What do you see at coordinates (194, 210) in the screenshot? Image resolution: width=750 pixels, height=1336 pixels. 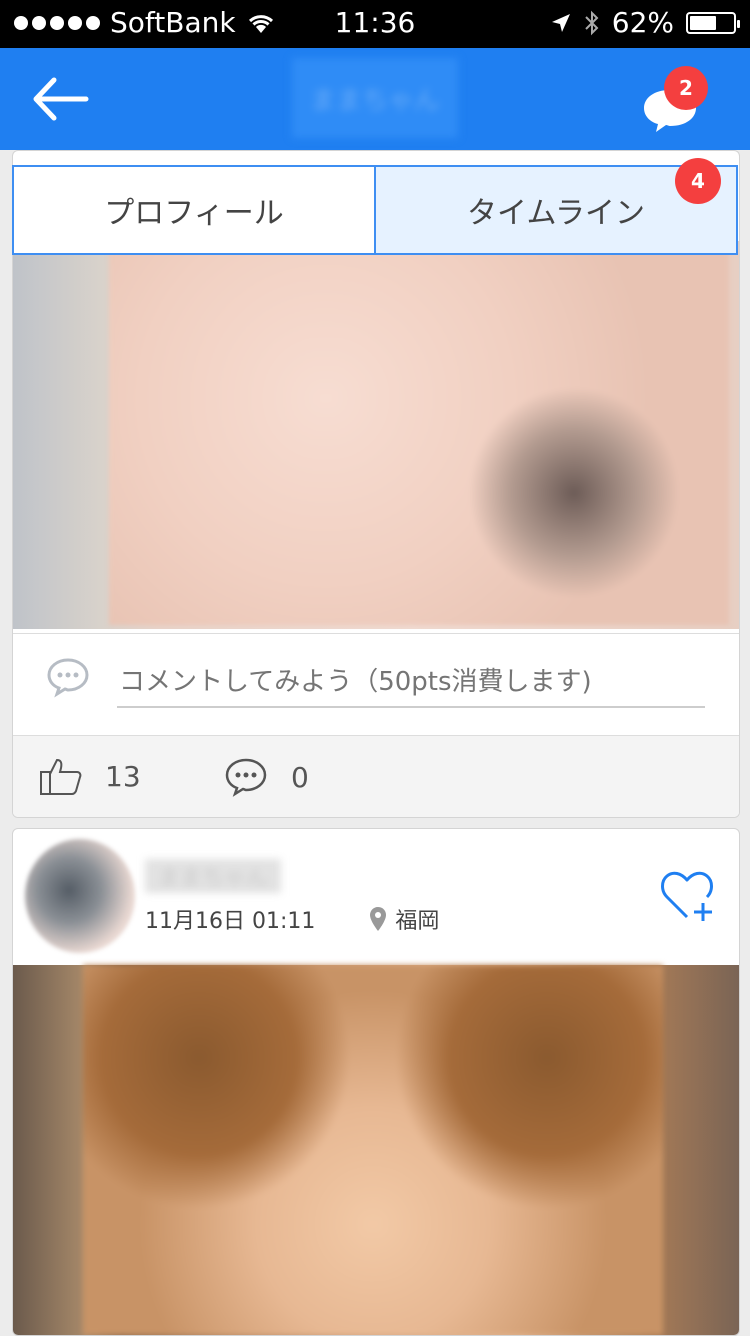 I see `tab-profile: プロフィール` at bounding box center [194, 210].